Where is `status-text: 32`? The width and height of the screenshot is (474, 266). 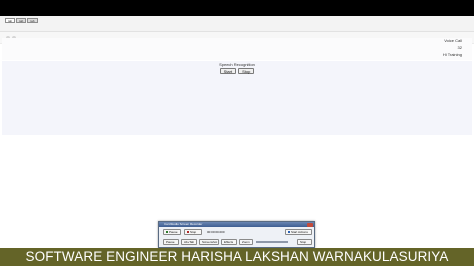
status-text: 32 is located at coordinates (459, 47).